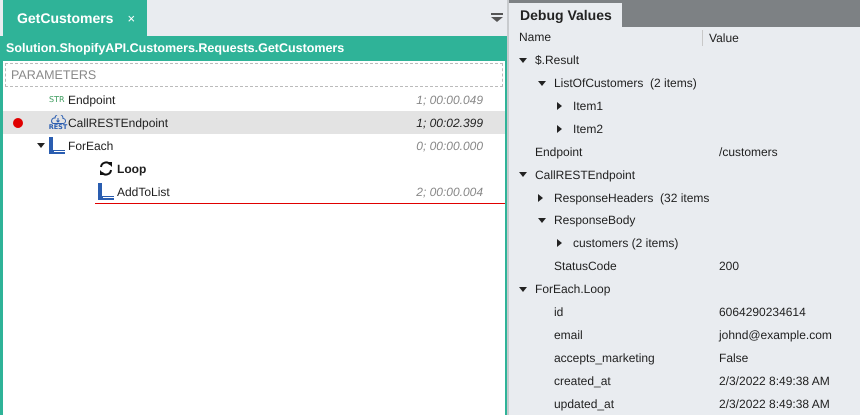  Describe the element at coordinates (557, 60) in the screenshot. I see `variable-name: $.Result` at that location.